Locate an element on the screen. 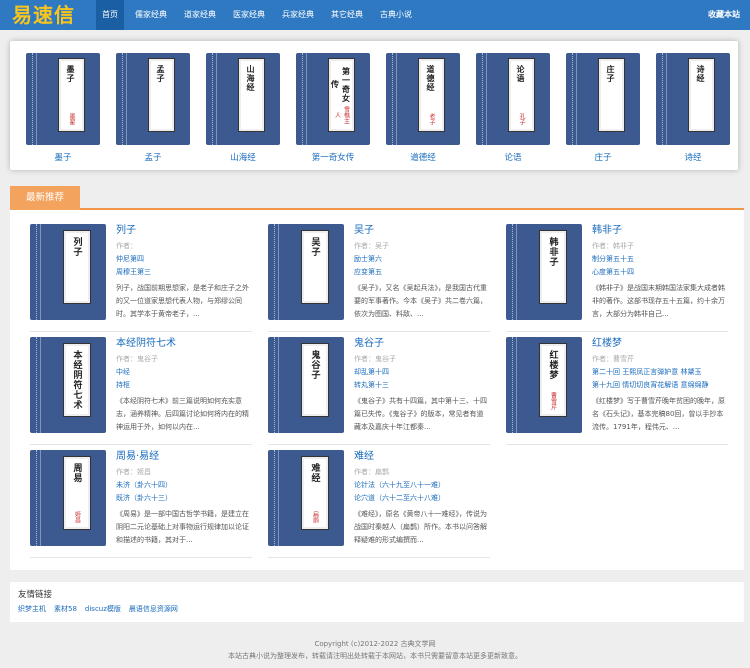  book-author: 作者：吴子 is located at coordinates (371, 246).